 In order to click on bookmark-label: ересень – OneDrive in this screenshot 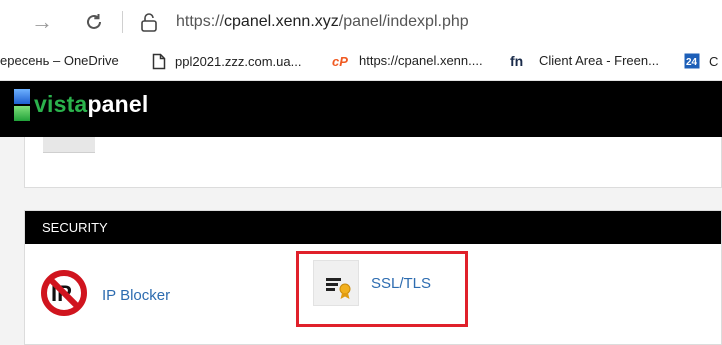, I will do `click(59, 60)`.